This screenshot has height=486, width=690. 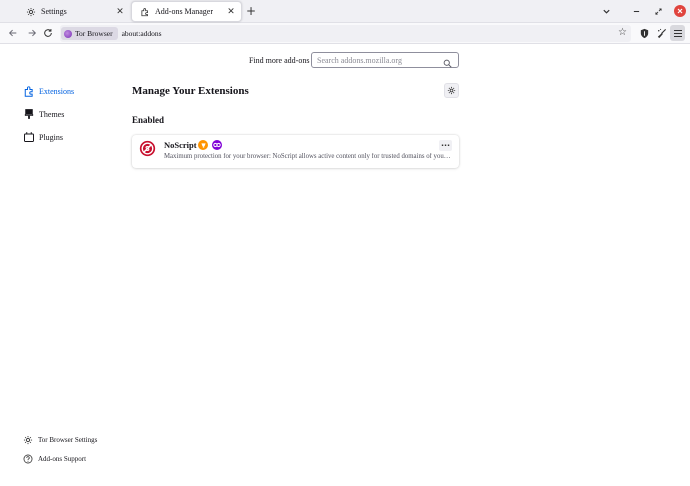 I want to click on app-menu-button, so click(x=677, y=33).